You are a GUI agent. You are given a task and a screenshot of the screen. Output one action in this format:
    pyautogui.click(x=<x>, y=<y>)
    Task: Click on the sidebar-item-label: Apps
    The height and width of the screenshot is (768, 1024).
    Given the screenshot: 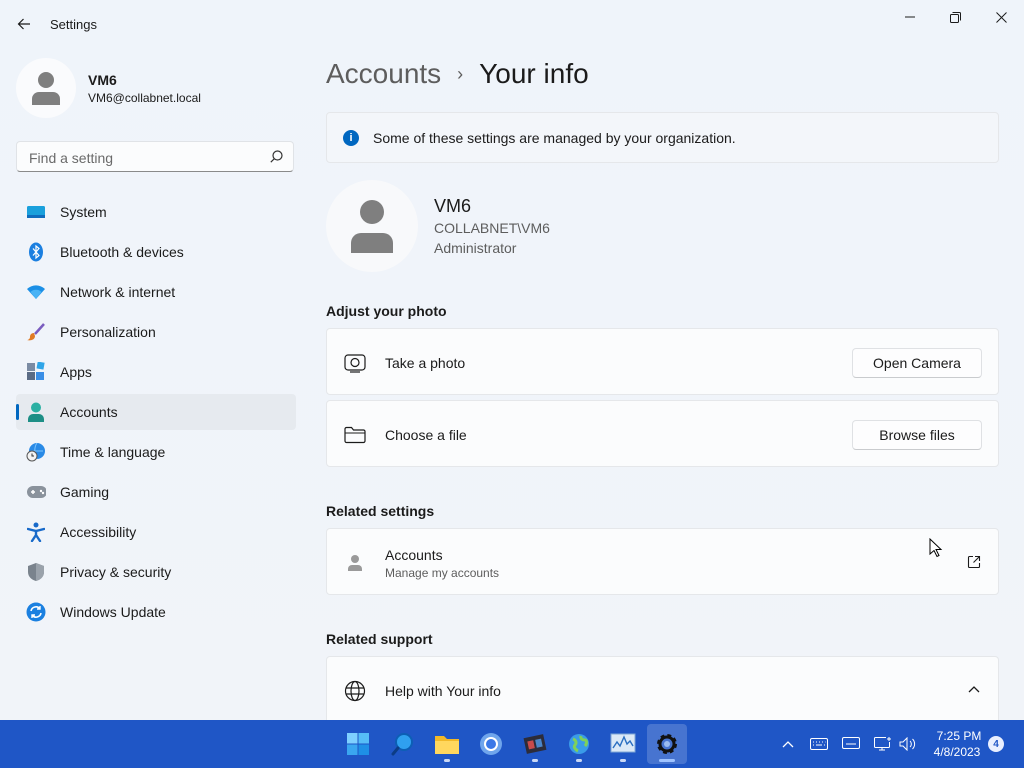 What is the action you would take?
    pyautogui.click(x=76, y=372)
    